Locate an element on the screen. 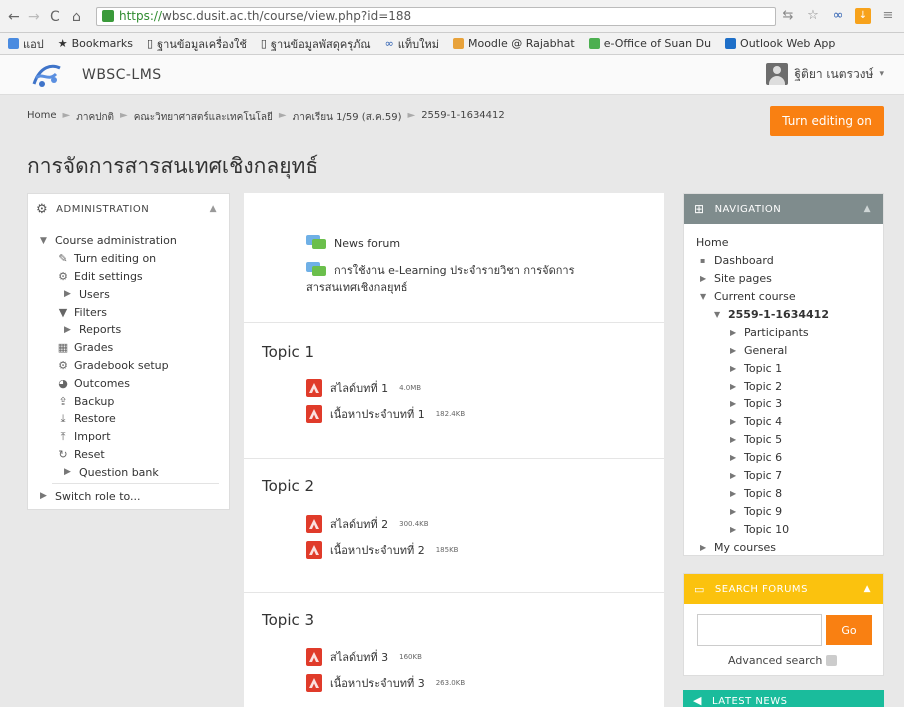  url-scheme: https:// is located at coordinates (141, 16).